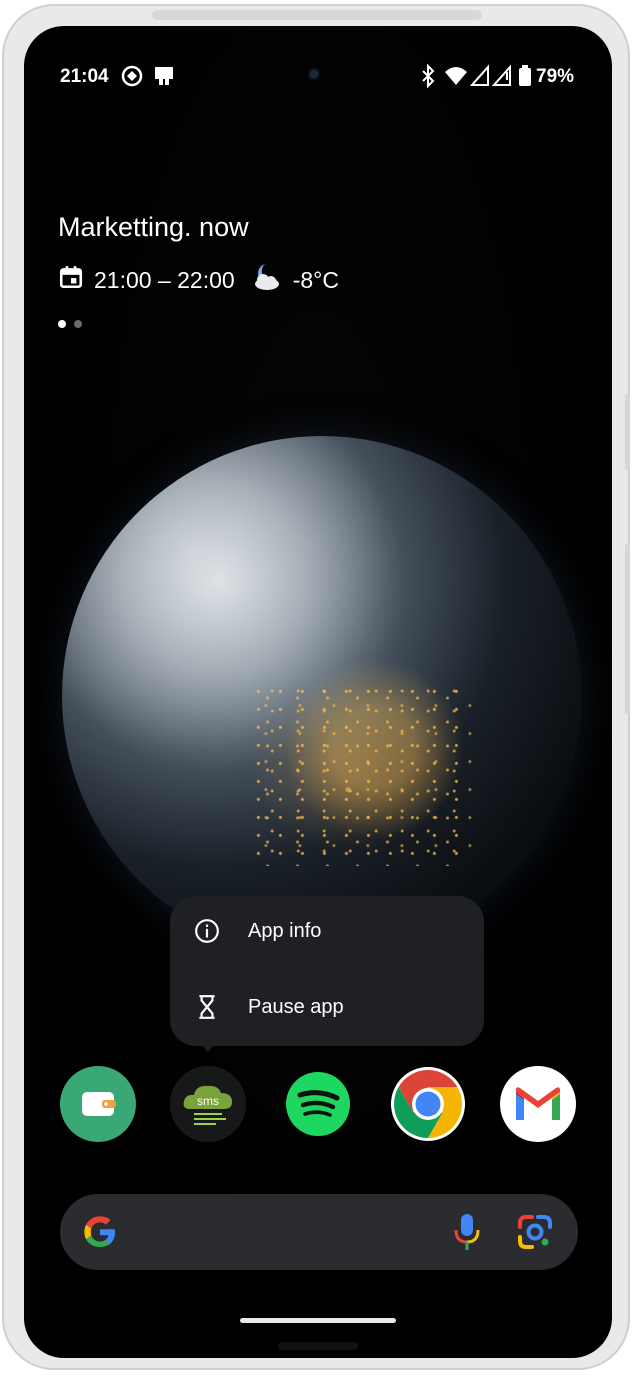 The height and width of the screenshot is (1394, 636). Describe the element at coordinates (535, 1234) in the screenshot. I see `lens-icon` at that location.